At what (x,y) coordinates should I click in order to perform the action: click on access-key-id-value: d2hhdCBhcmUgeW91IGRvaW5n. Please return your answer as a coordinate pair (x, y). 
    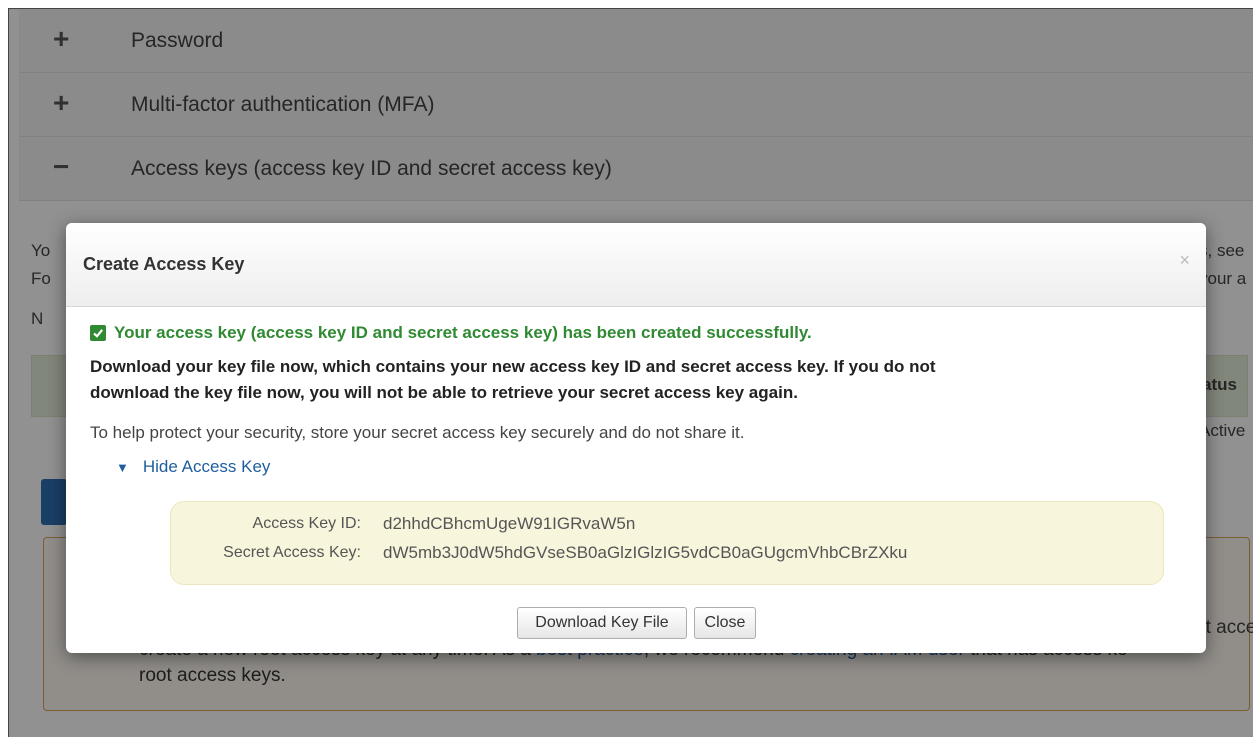
    Looking at the image, I should click on (509, 523).